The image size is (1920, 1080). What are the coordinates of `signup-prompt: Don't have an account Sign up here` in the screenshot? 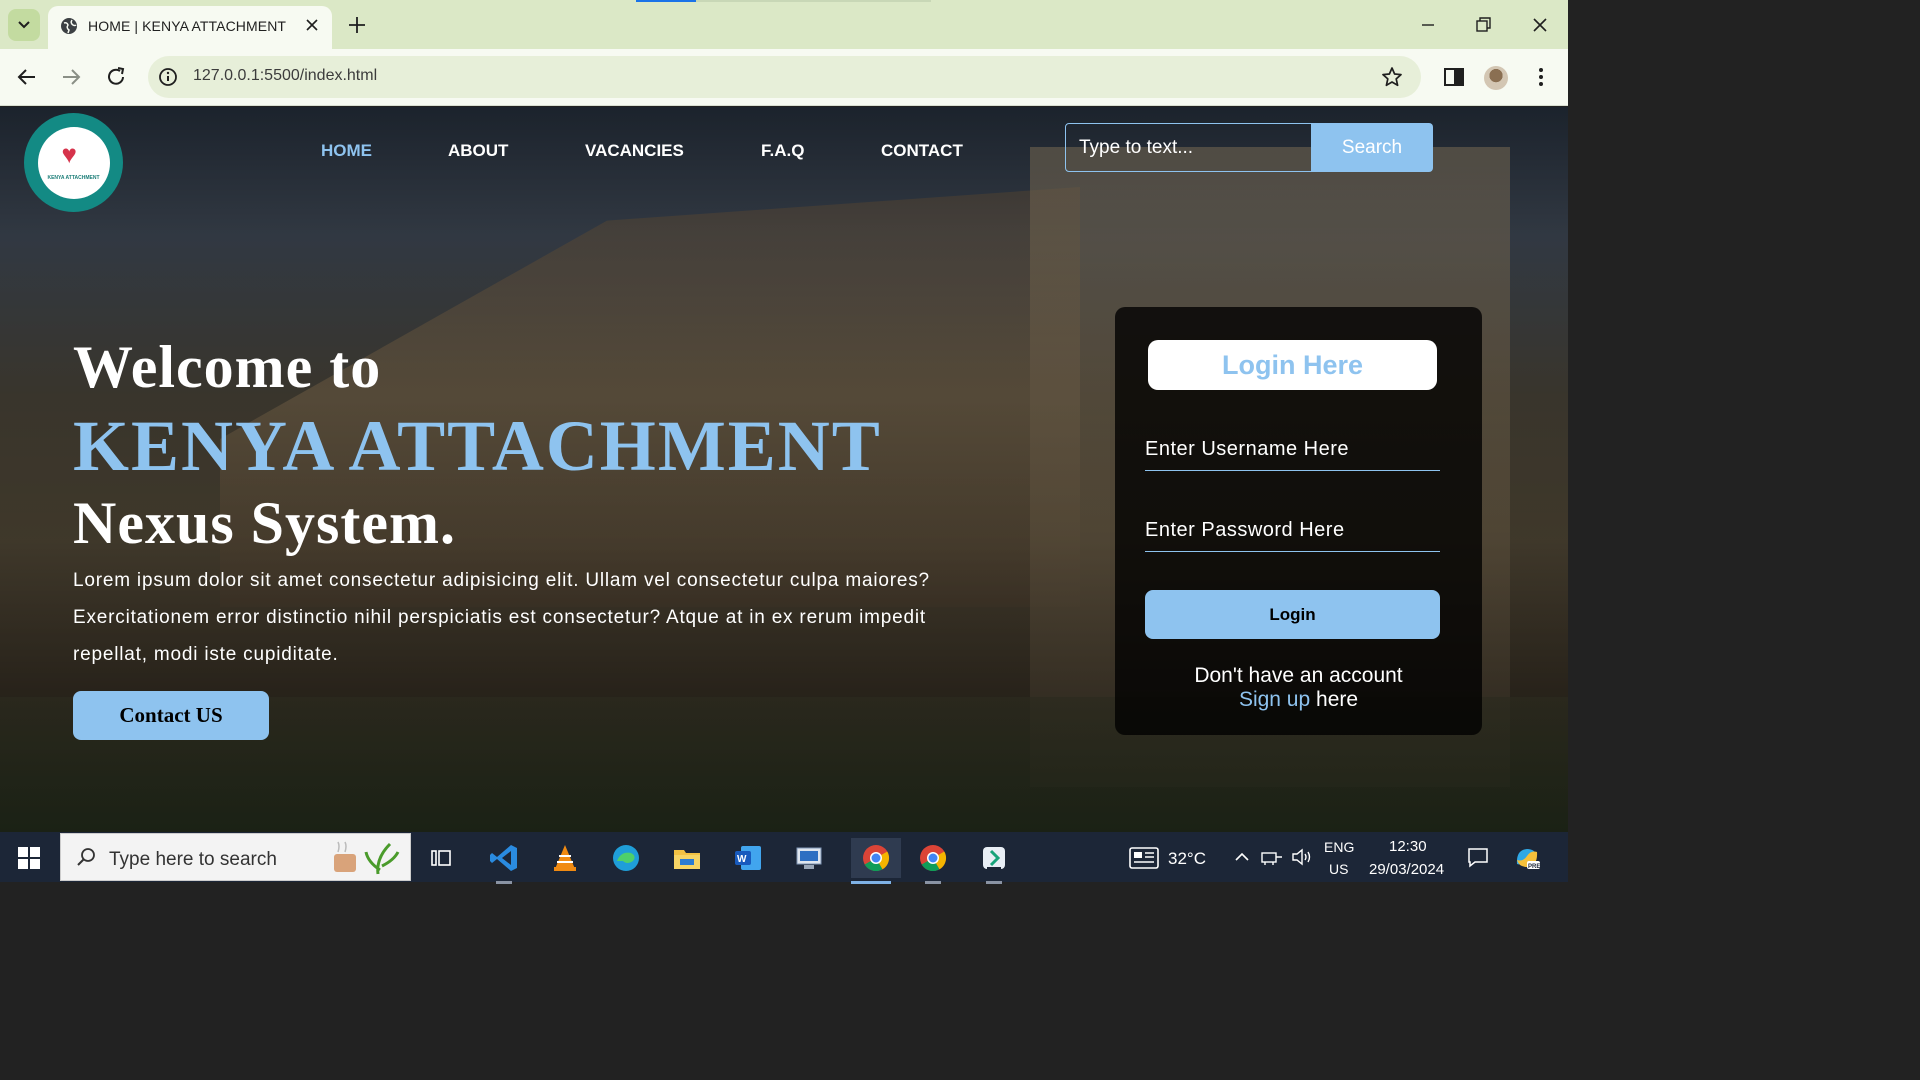 It's located at (1298, 687).